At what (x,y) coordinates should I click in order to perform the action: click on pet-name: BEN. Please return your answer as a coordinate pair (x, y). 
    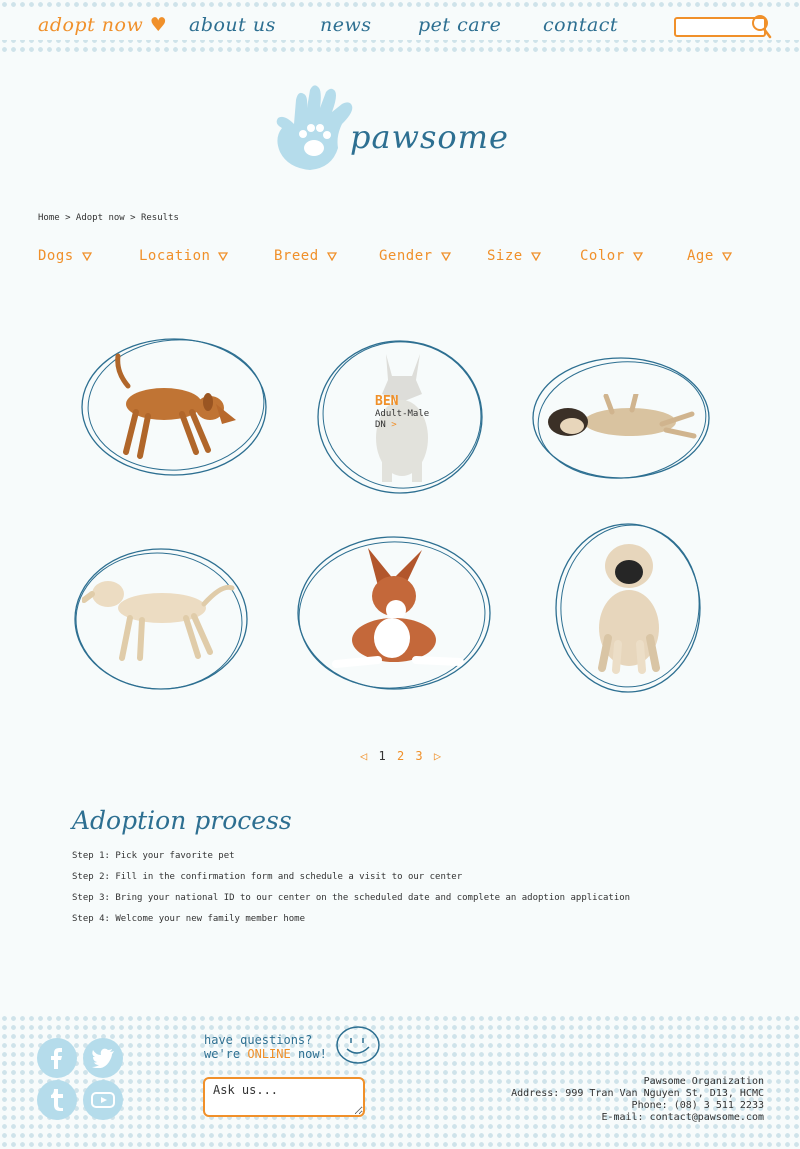
    Looking at the image, I should click on (402, 401).